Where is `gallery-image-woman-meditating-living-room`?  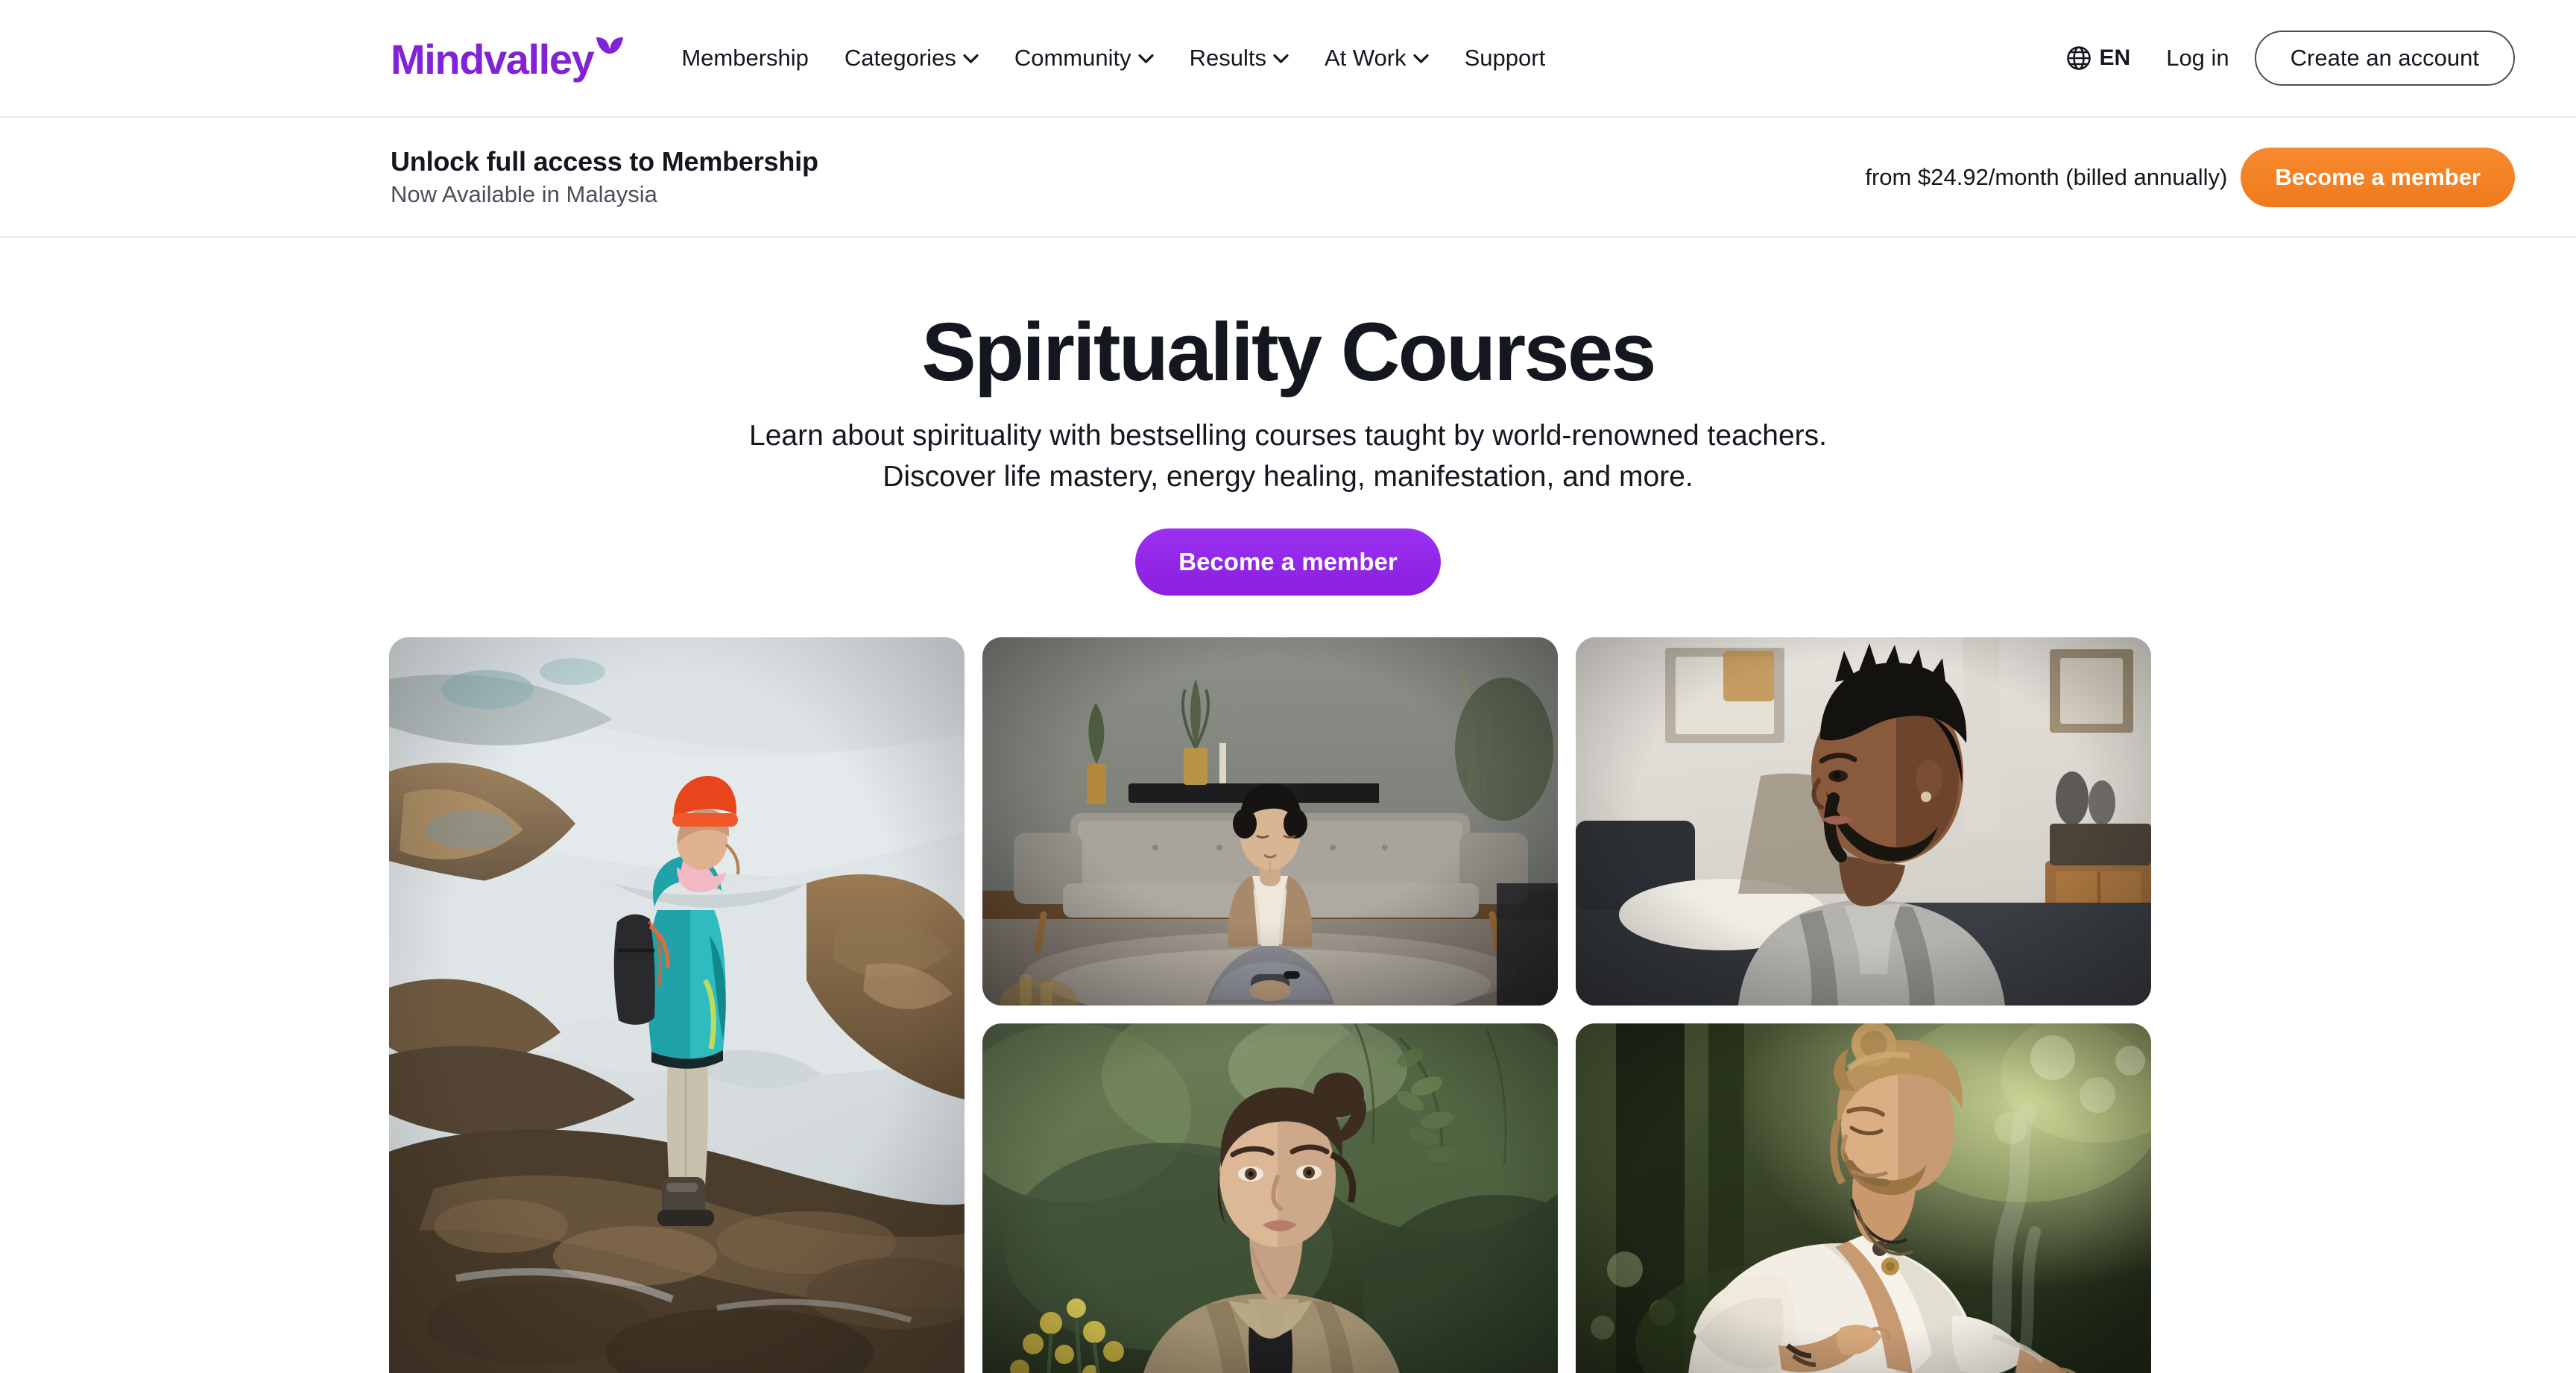 gallery-image-woman-meditating-living-room is located at coordinates (1270, 821).